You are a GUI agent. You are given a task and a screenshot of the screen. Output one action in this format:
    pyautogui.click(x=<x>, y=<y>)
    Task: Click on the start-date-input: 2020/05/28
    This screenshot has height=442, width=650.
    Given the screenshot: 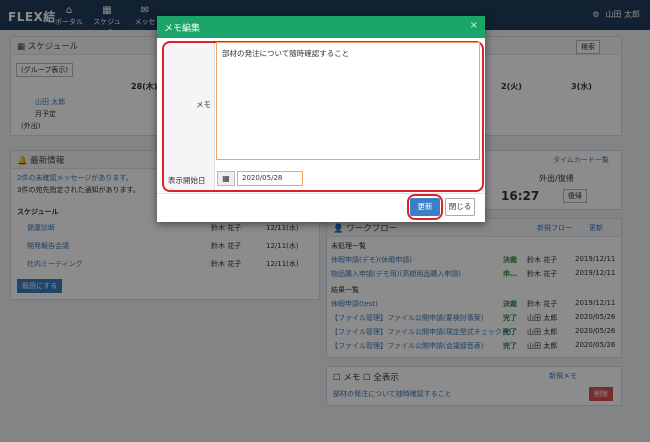 What is the action you would take?
    pyautogui.click(x=270, y=178)
    